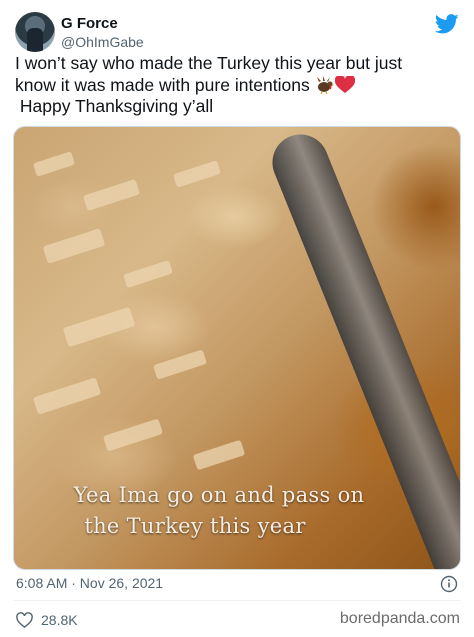 The image size is (474, 637). Describe the element at coordinates (89, 23) in the screenshot. I see `author-name: G Force` at that location.